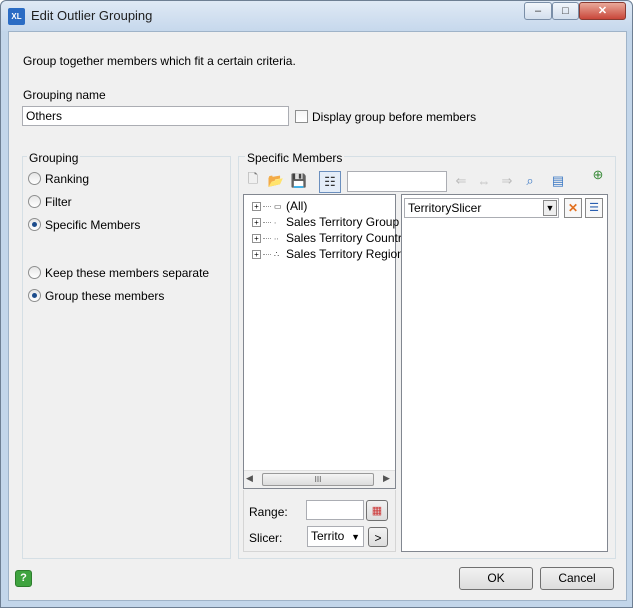  Describe the element at coordinates (594, 208) in the screenshot. I see `list-settings-icon: ☰` at that location.